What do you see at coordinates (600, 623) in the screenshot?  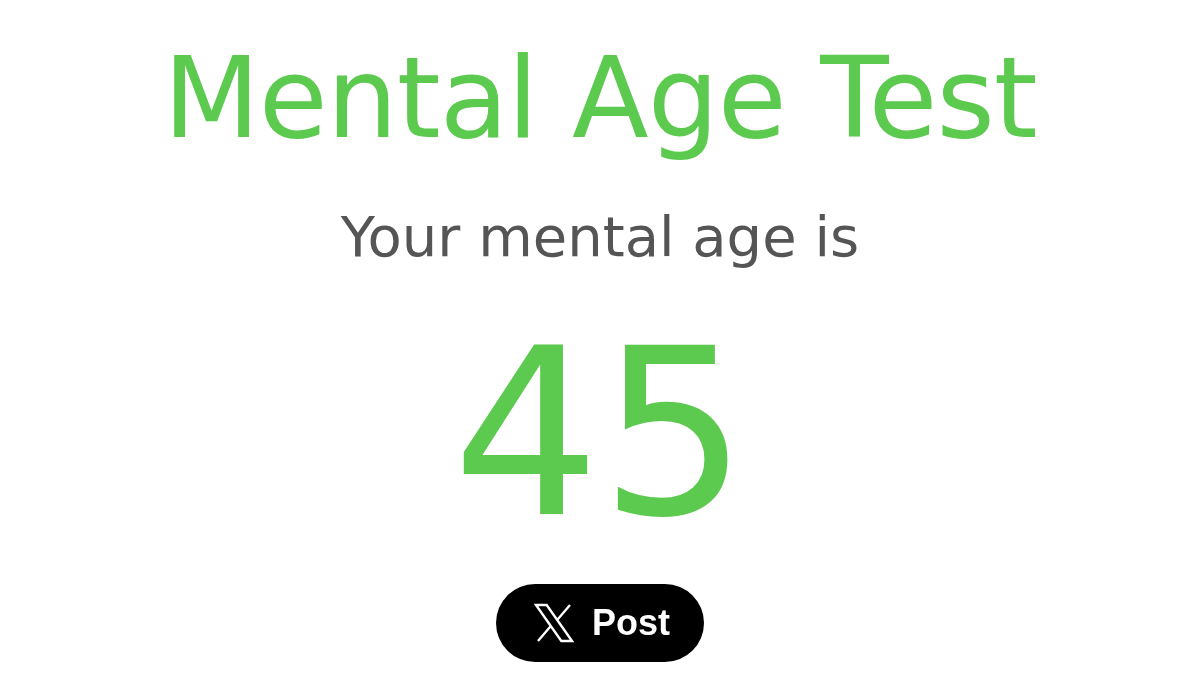 I see `post-button: Post` at bounding box center [600, 623].